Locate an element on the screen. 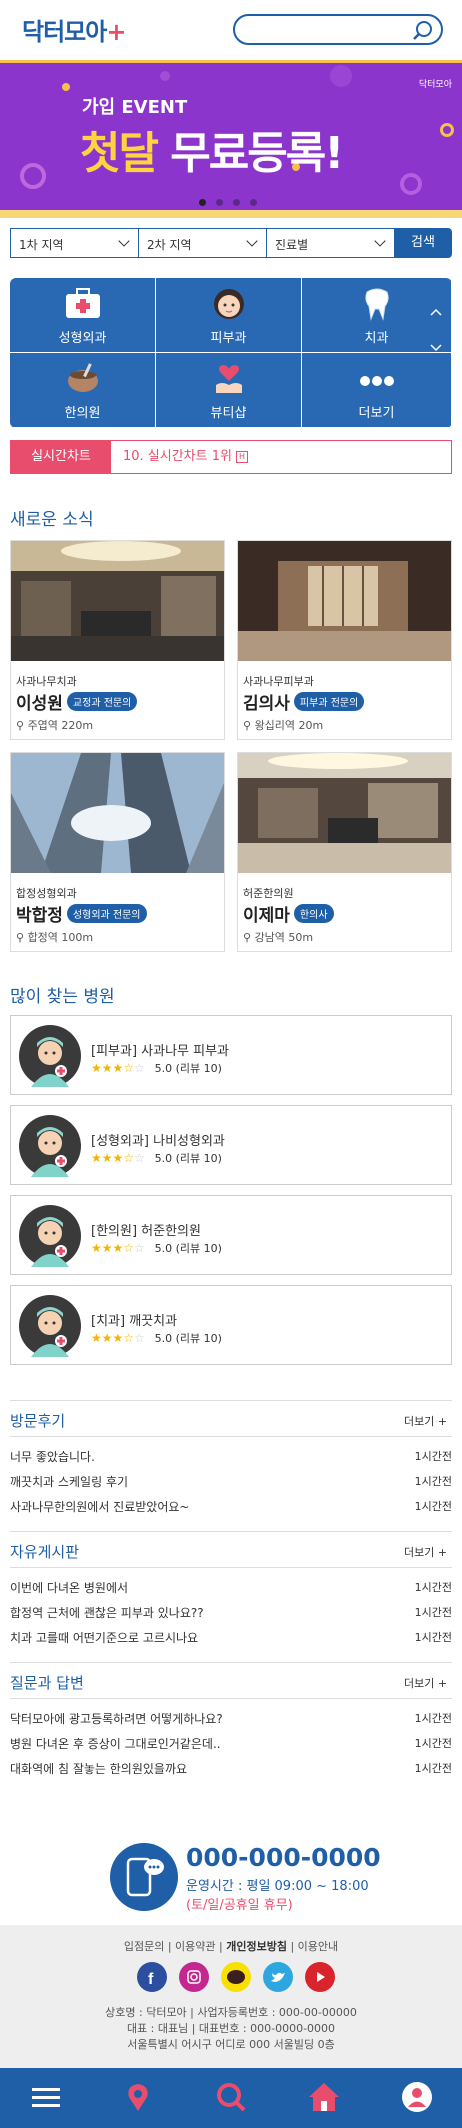 This screenshot has height=2128, width=462. hospital-list-item: [치과] 깨끗치과 ★★★☆☆ 5.0 (리뷰 10) is located at coordinates (231, 1325).